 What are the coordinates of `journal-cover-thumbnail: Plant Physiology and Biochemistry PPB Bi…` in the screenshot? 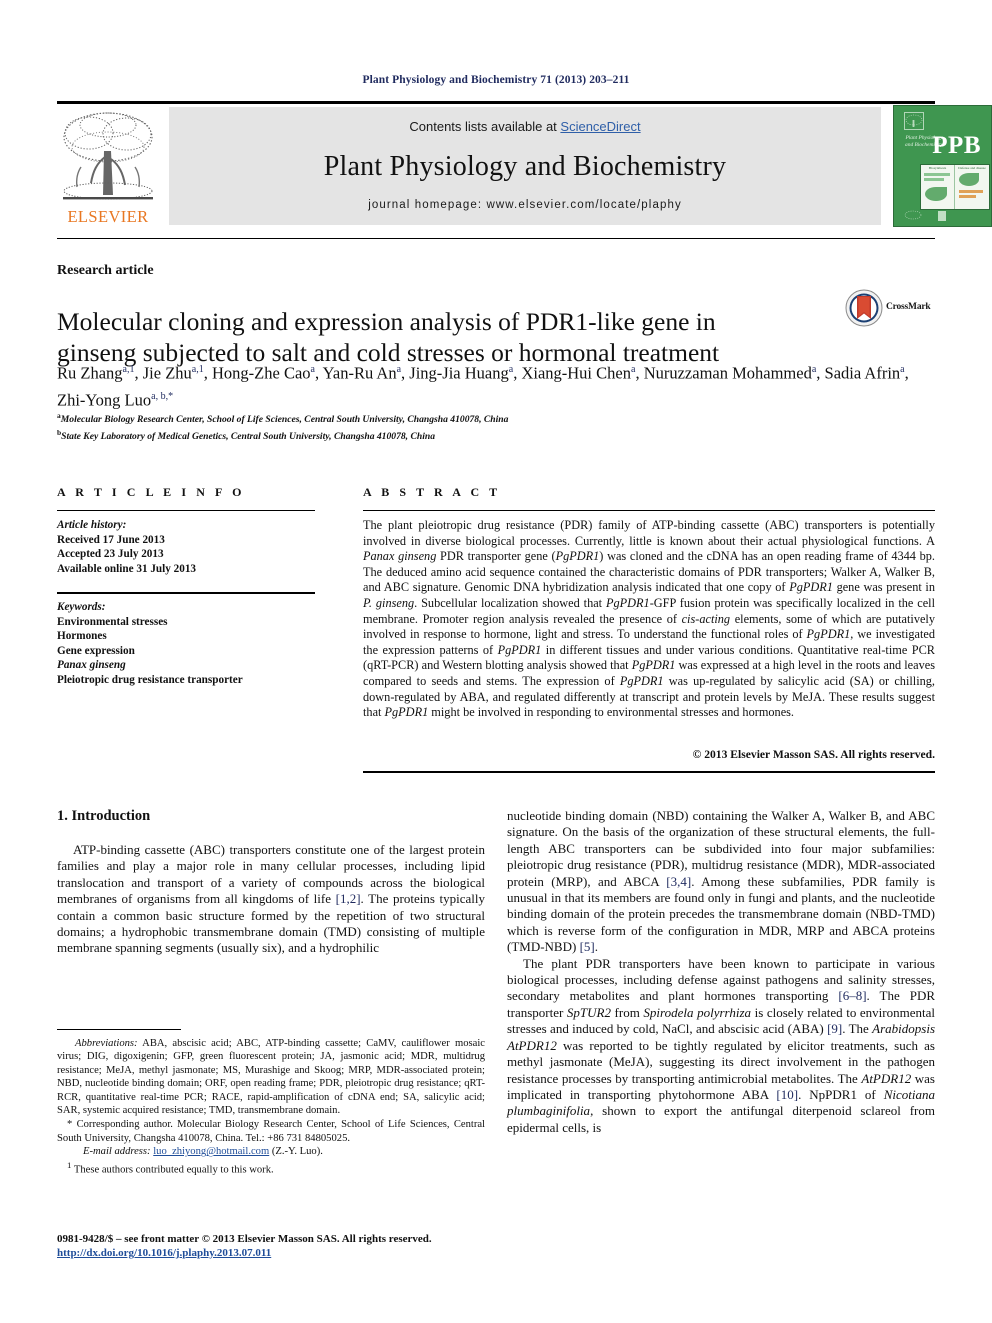 It's located at (942, 166).